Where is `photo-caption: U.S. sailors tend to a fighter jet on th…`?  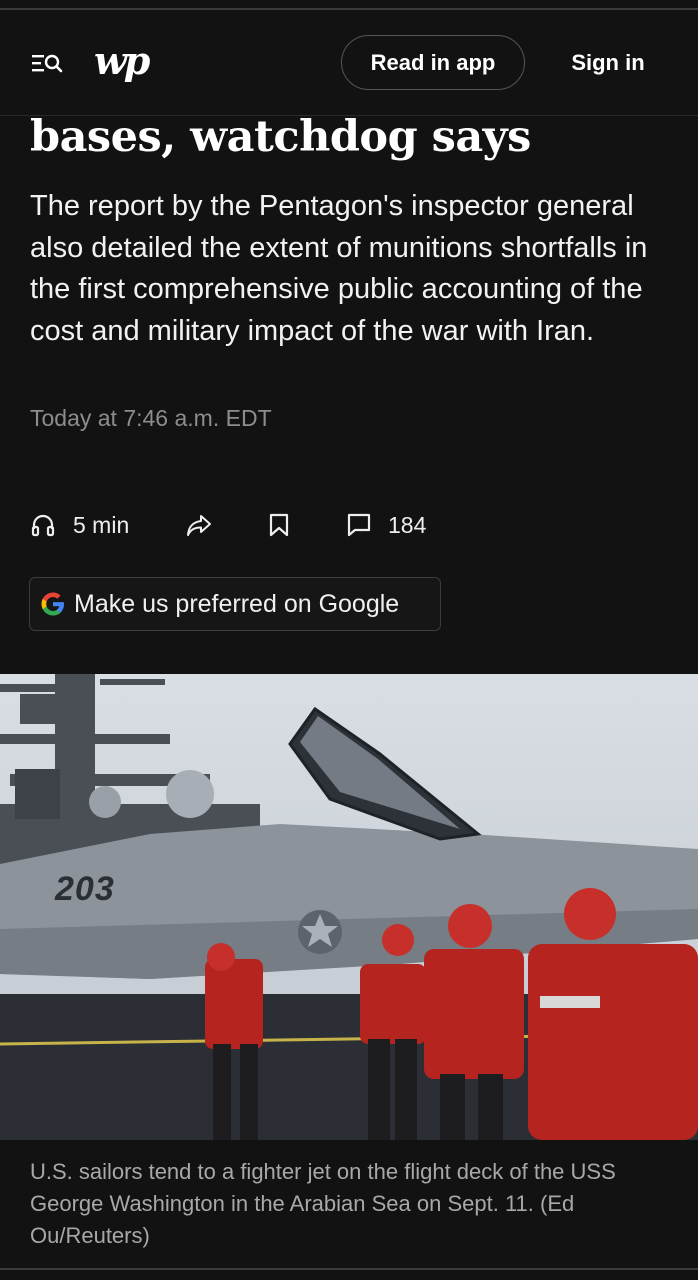 photo-caption: U.S. sailors tend to a fighter jet on th… is located at coordinates (323, 1203).